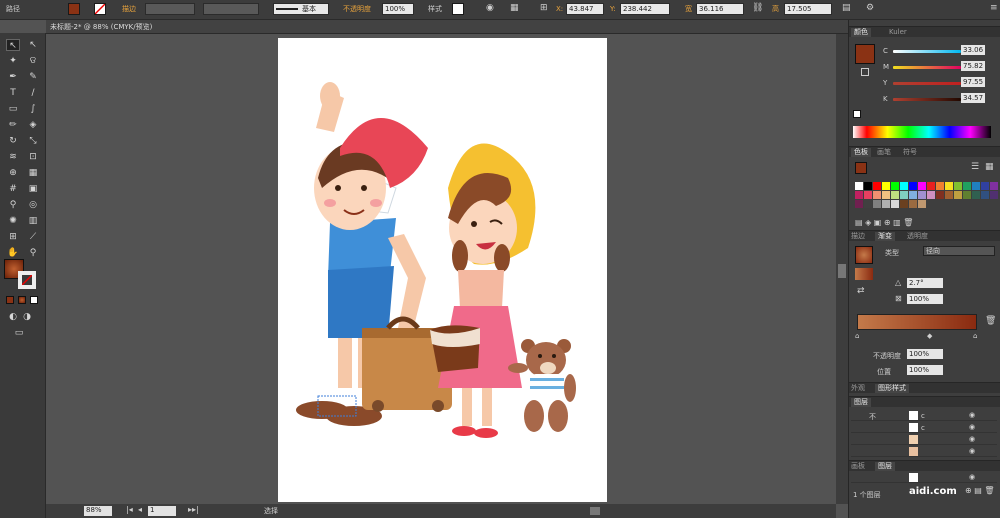 Image resolution: width=1000 pixels, height=518 pixels. What do you see at coordinates (858, 388) in the screenshot?
I see `tab-appearance: 外观` at bounding box center [858, 388].